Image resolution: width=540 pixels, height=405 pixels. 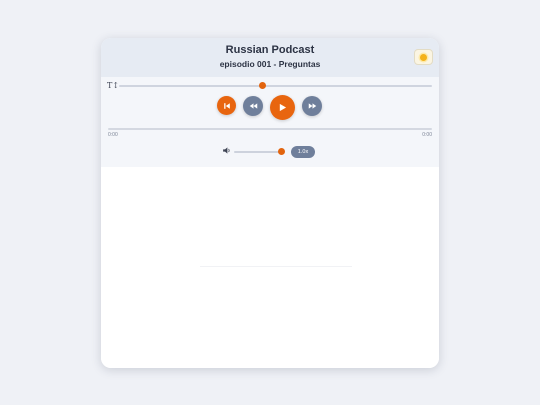 I want to click on episode-title: episodio 001 - Preguntas, so click(x=270, y=64).